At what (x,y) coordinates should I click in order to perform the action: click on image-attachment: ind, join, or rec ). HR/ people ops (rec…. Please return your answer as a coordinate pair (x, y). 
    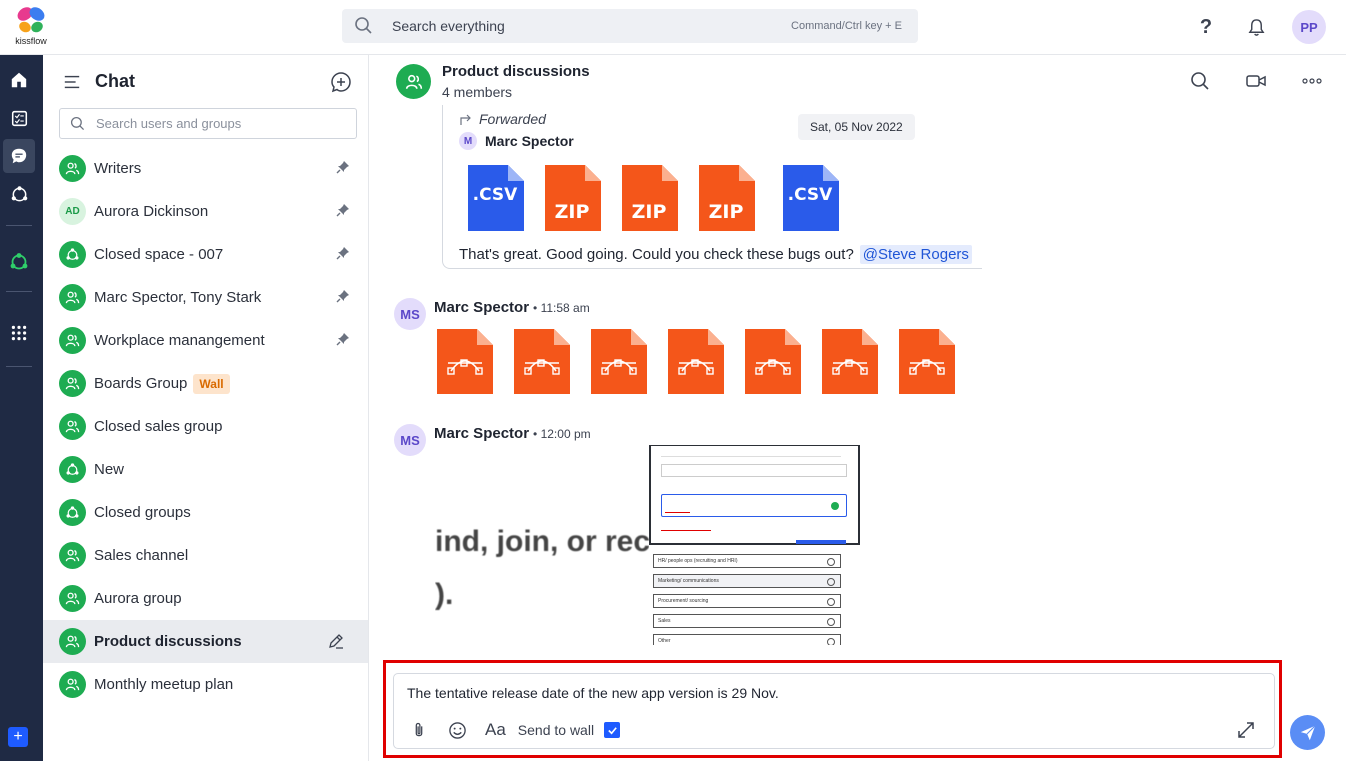
    Looking at the image, I should click on (650, 545).